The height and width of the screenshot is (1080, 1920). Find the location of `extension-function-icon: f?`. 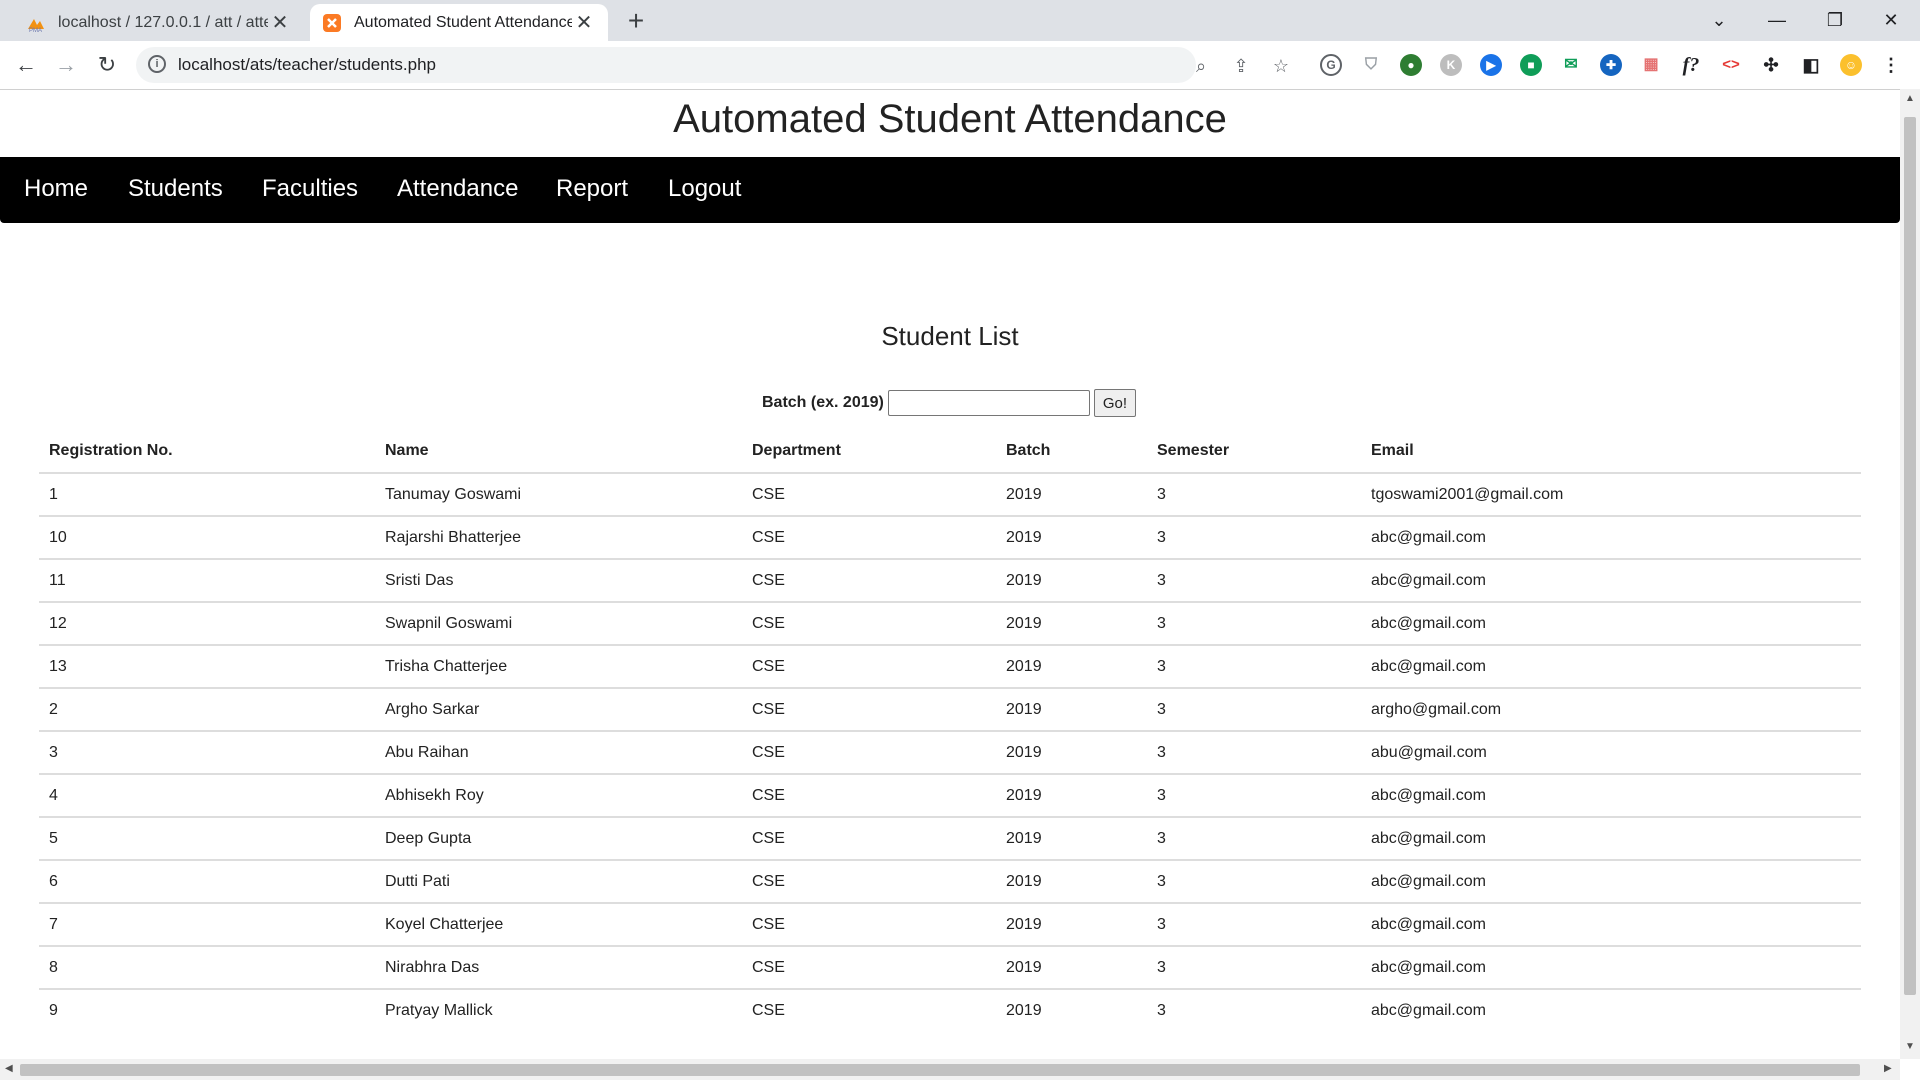

extension-function-icon: f? is located at coordinates (1691, 65).